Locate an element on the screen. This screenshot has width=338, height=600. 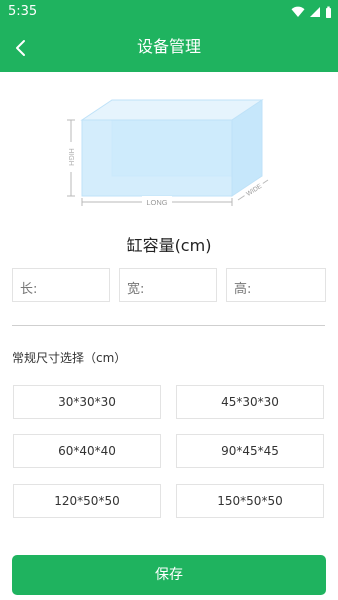
length-field: 长: is located at coordinates (61, 285).